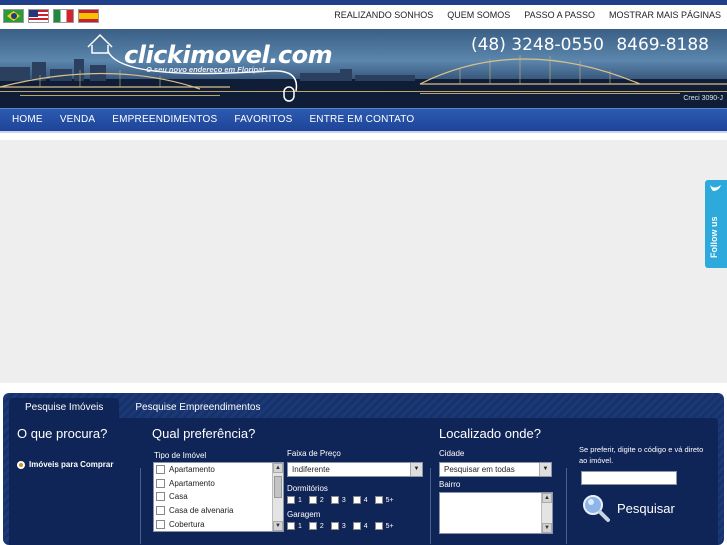  Describe the element at coordinates (88, 16) in the screenshot. I see `spain-flag-icon` at that location.